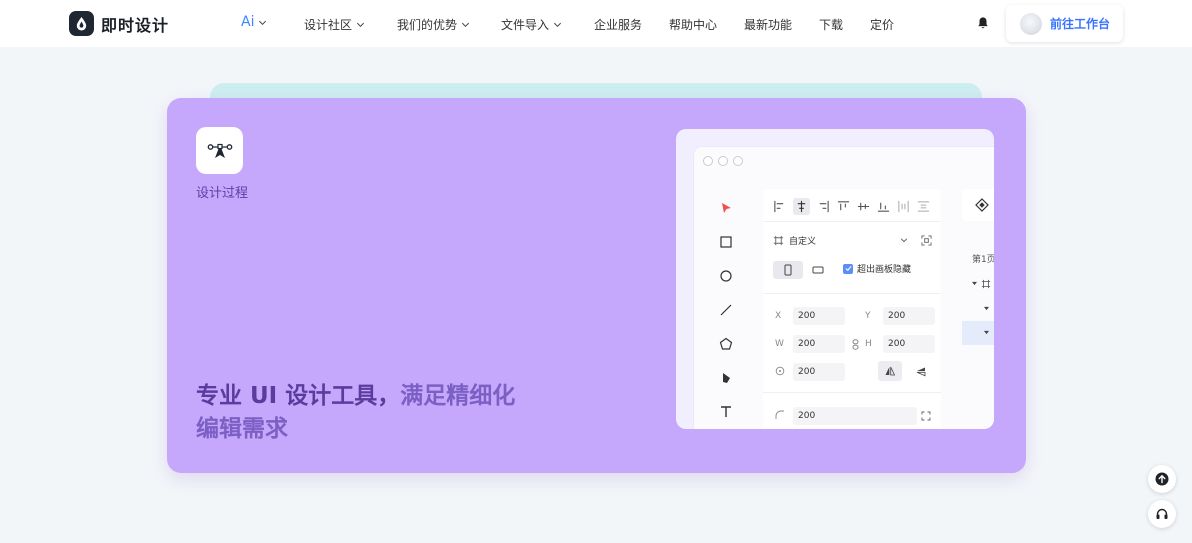 Image resolution: width=1192 pixels, height=543 pixels. I want to click on h-key: H, so click(868, 344).